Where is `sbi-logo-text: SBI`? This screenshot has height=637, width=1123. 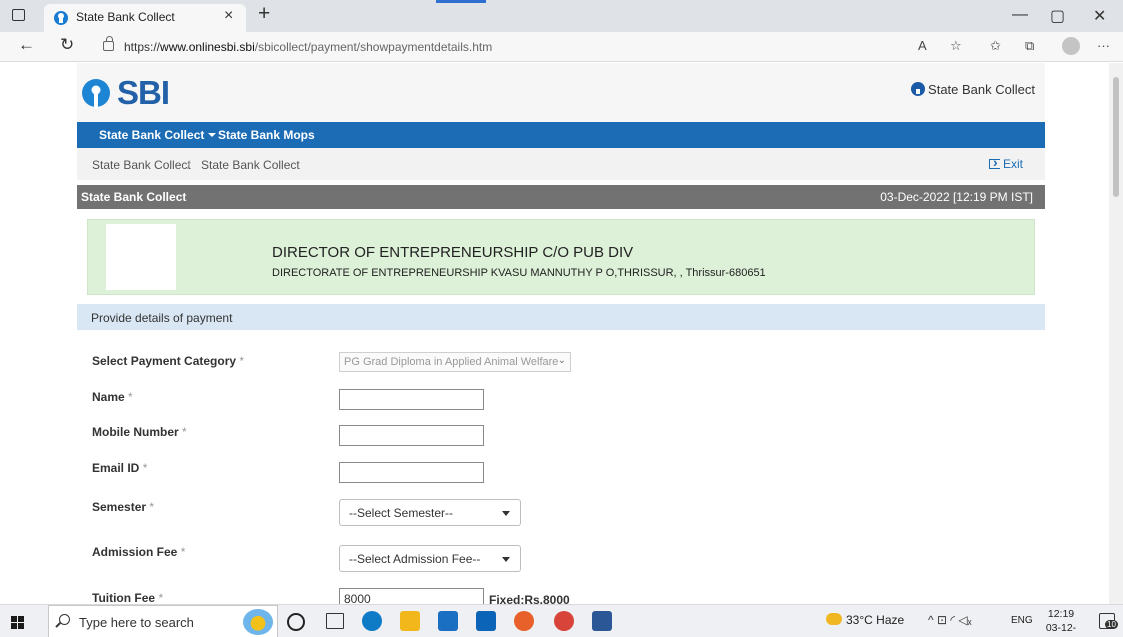 sbi-logo-text: SBI is located at coordinates (143, 93).